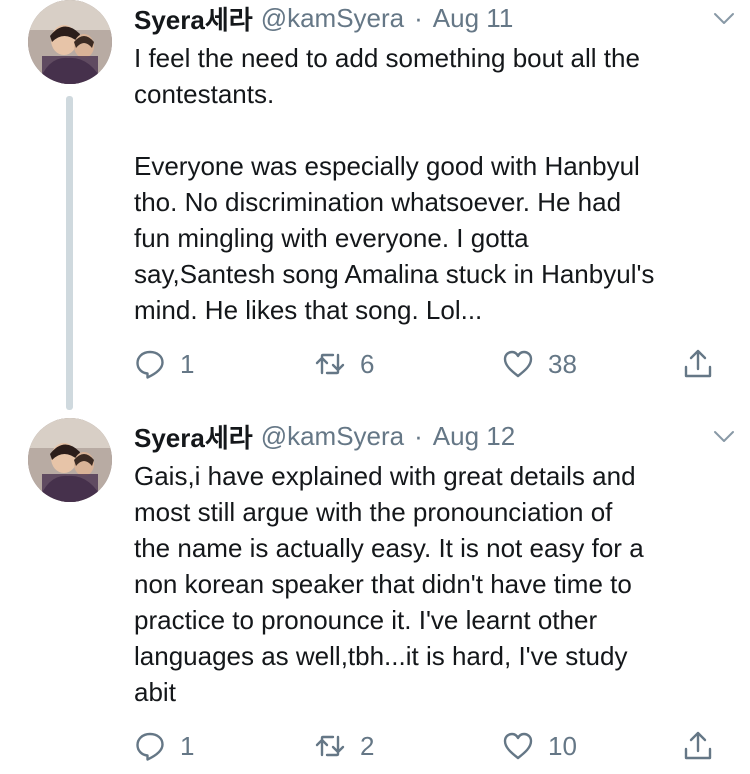  Describe the element at coordinates (562, 745) in the screenshot. I see `like-count: 10` at that location.